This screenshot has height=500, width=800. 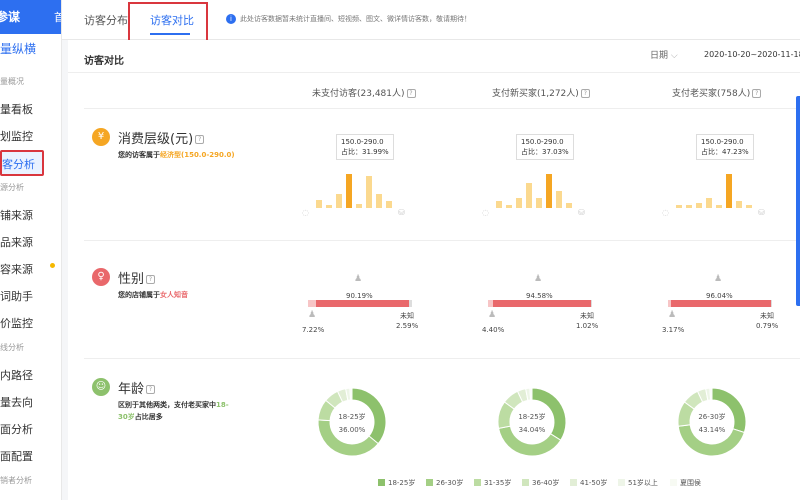 I want to click on sidebar-item: 铺来源, so click(x=16, y=215).